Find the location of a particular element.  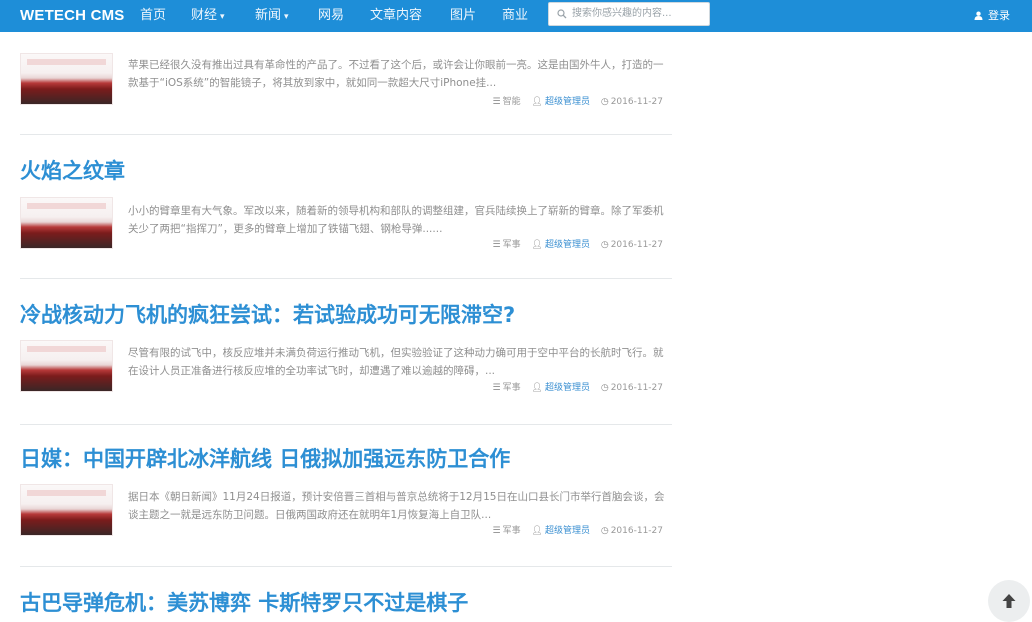

article-item: 古巴导弹危机：美苏博弈 卡斯特罗只不过是棋子 is located at coordinates (346, 604).